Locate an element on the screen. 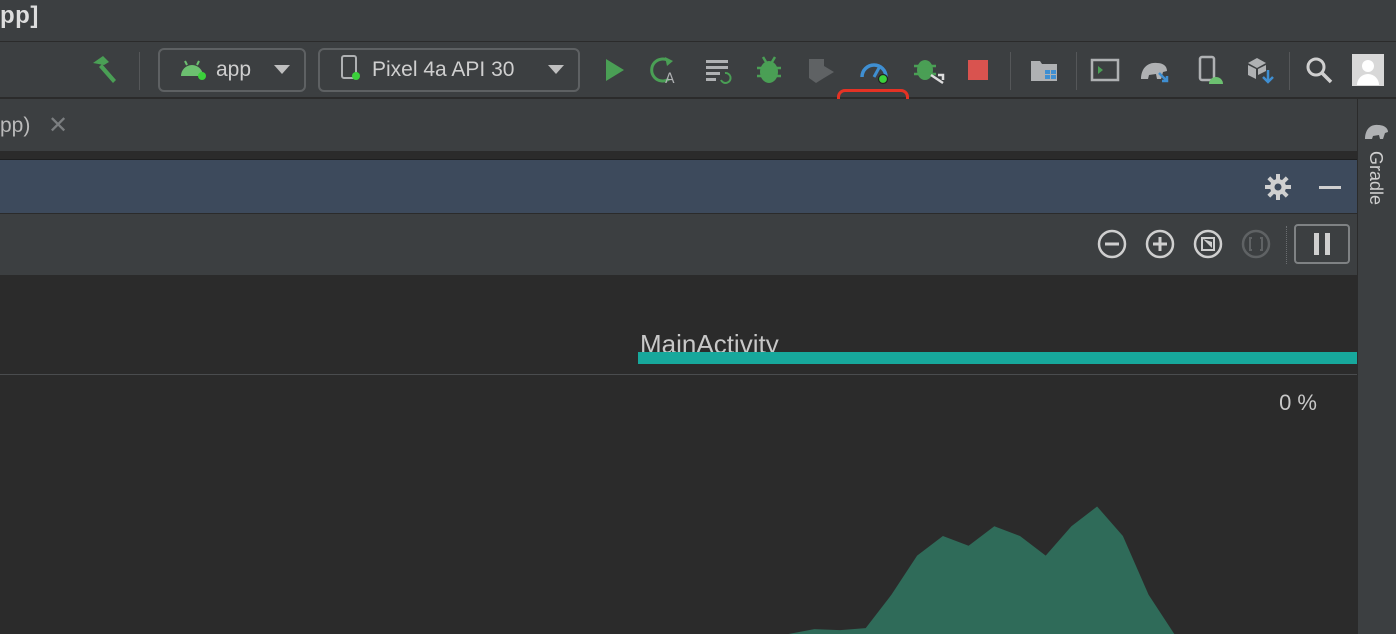 The height and width of the screenshot is (634, 1396). profiler-icon is located at coordinates (874, 70).